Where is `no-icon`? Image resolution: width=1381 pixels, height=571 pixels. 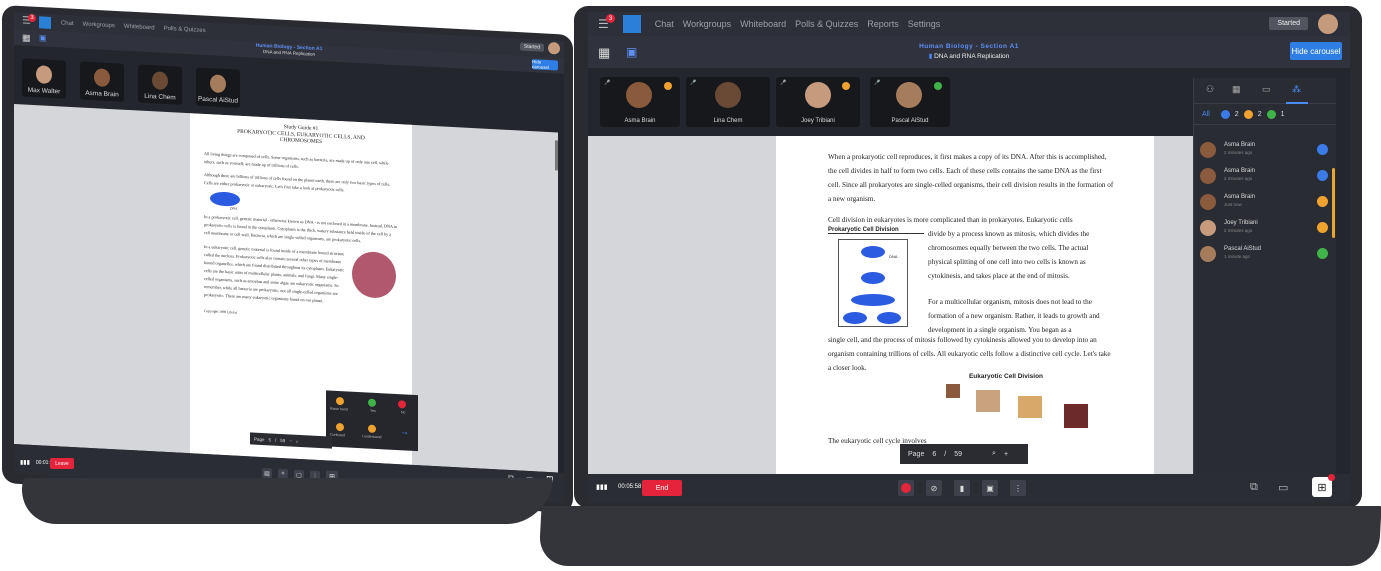
no-icon is located at coordinates (402, 404).